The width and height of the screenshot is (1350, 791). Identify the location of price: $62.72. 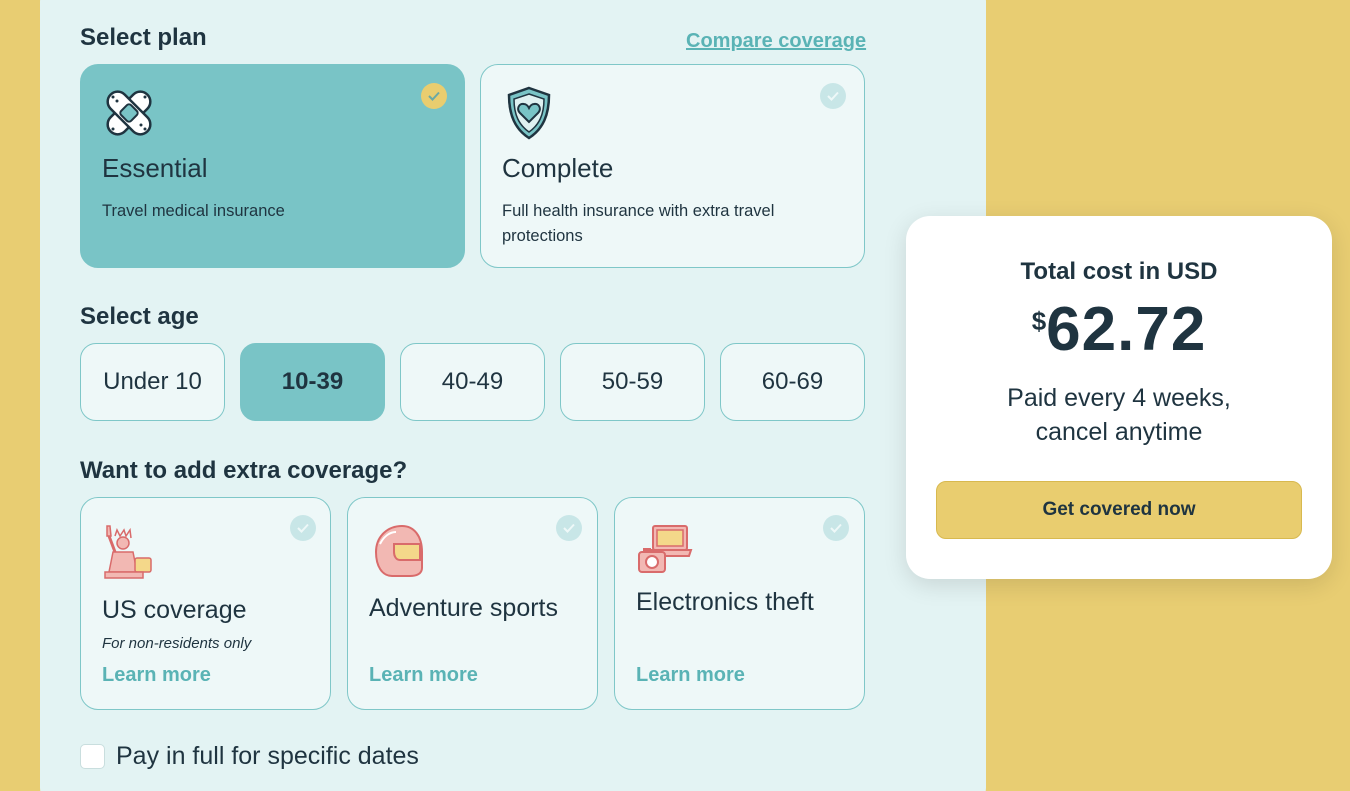
(1119, 329).